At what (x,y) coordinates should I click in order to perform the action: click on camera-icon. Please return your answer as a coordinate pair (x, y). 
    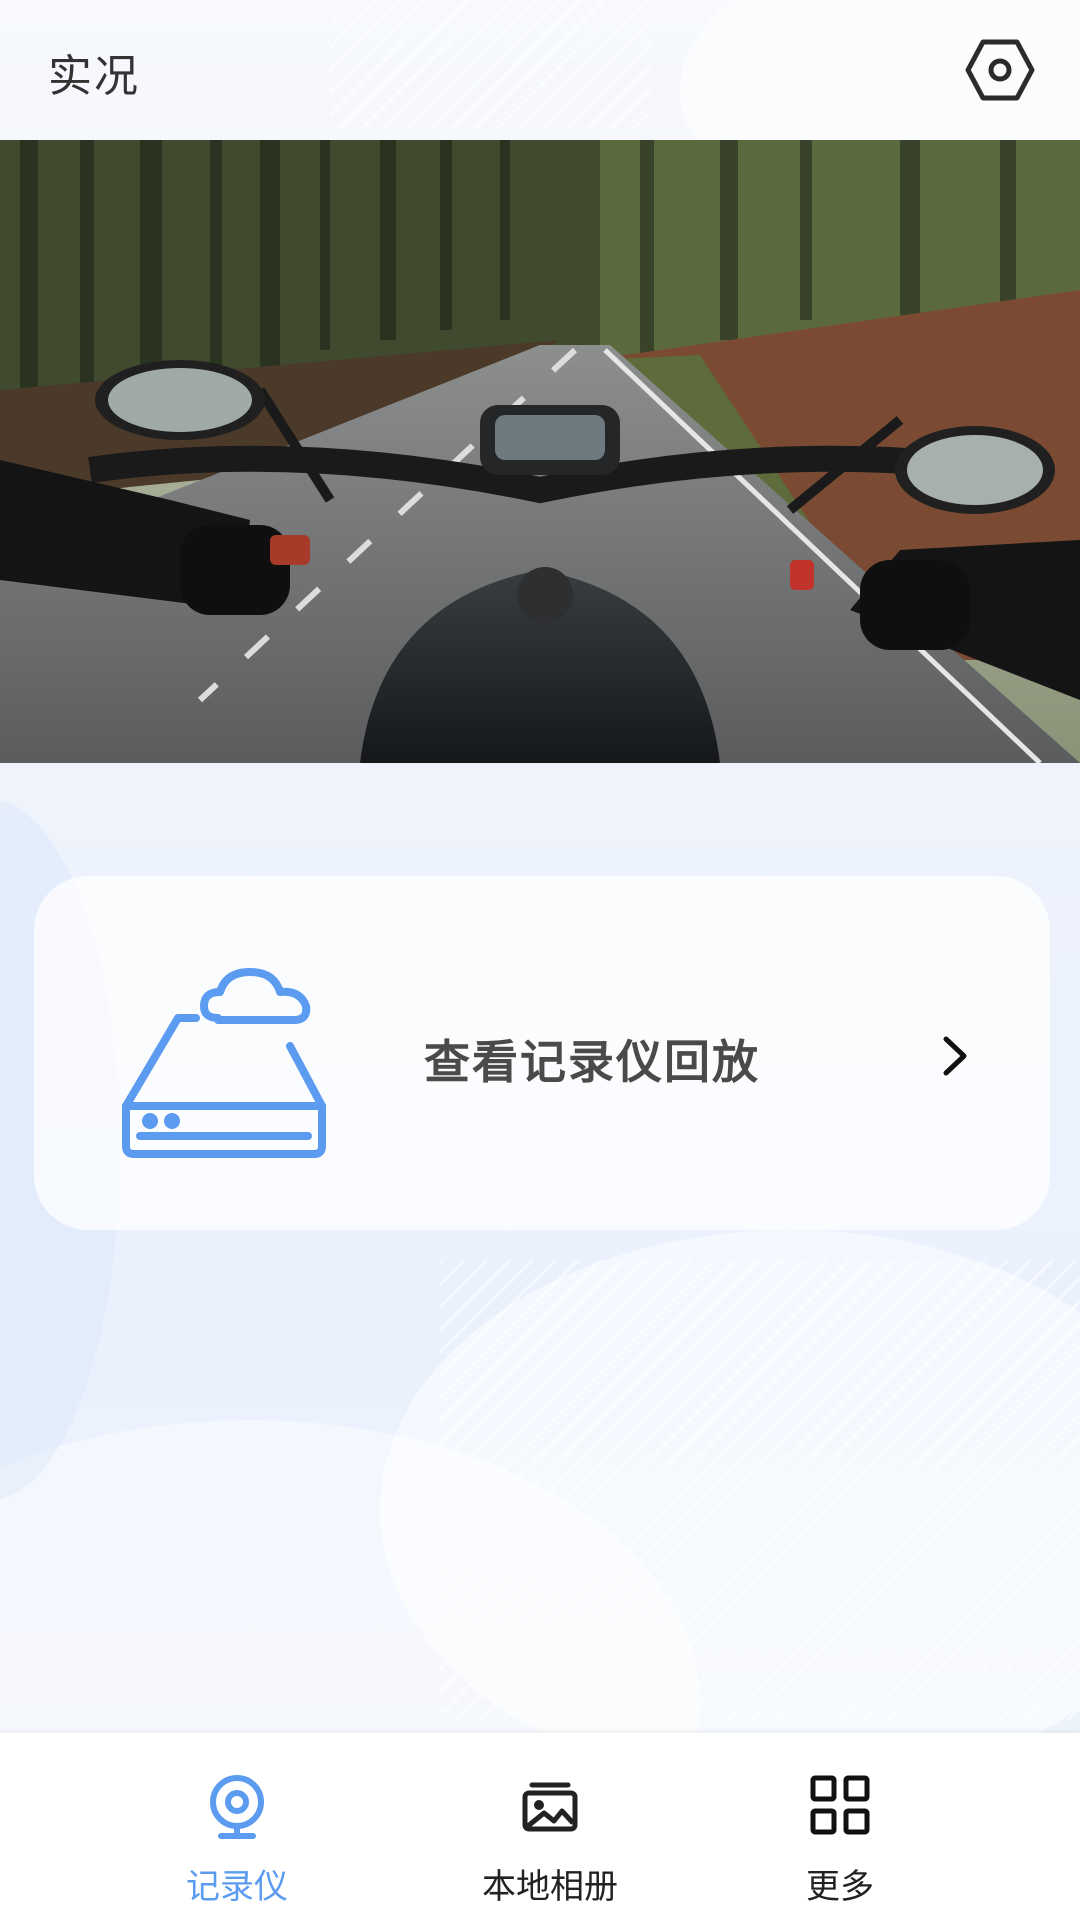
    Looking at the image, I should click on (237, 1810).